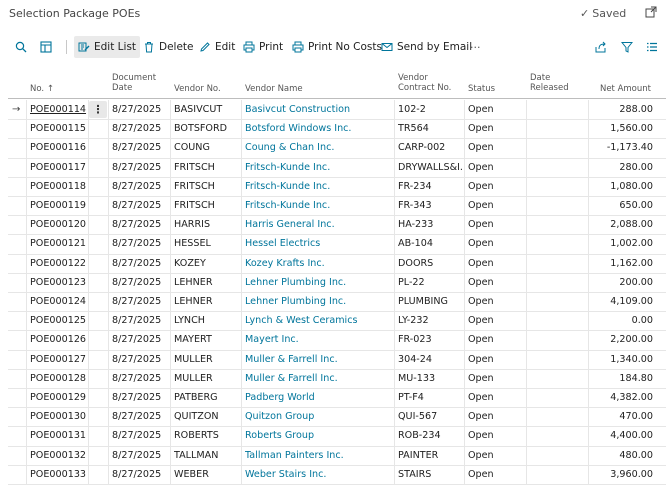 This screenshot has height=485, width=670. I want to click on cell-vendor-name: Tallman Painters Inc., so click(319, 455).